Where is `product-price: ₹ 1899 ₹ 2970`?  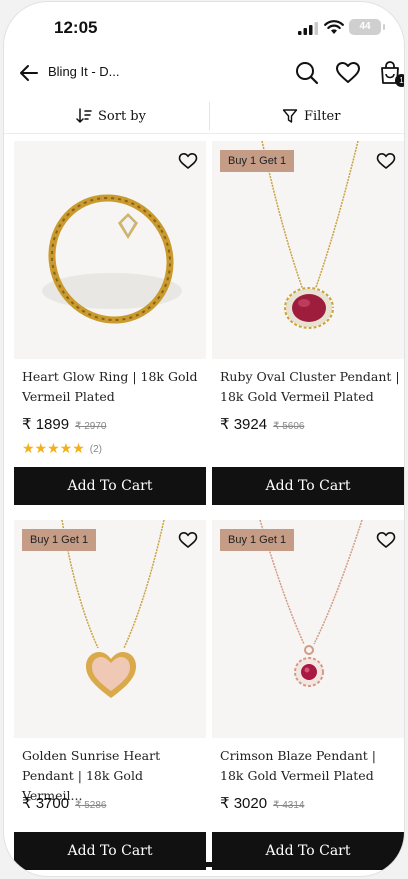
product-price: ₹ 1899 ₹ 2970 is located at coordinates (64, 424).